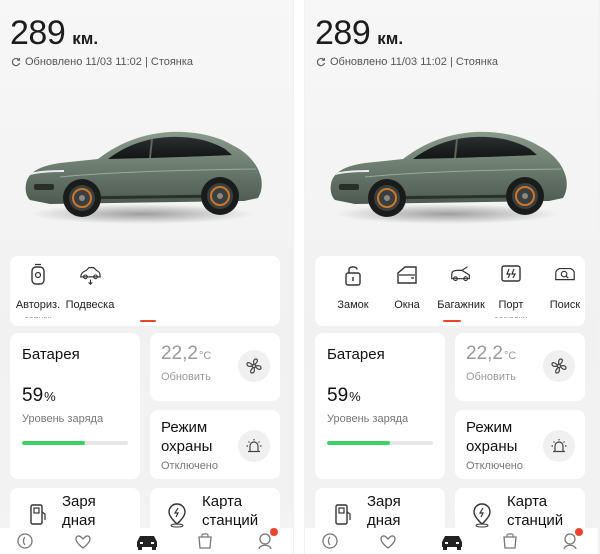 Image resolution: width=600 pixels, height=554 pixels. What do you see at coordinates (90, 291) in the screenshot?
I see `quick-action-suspension: Подвеска` at bounding box center [90, 291].